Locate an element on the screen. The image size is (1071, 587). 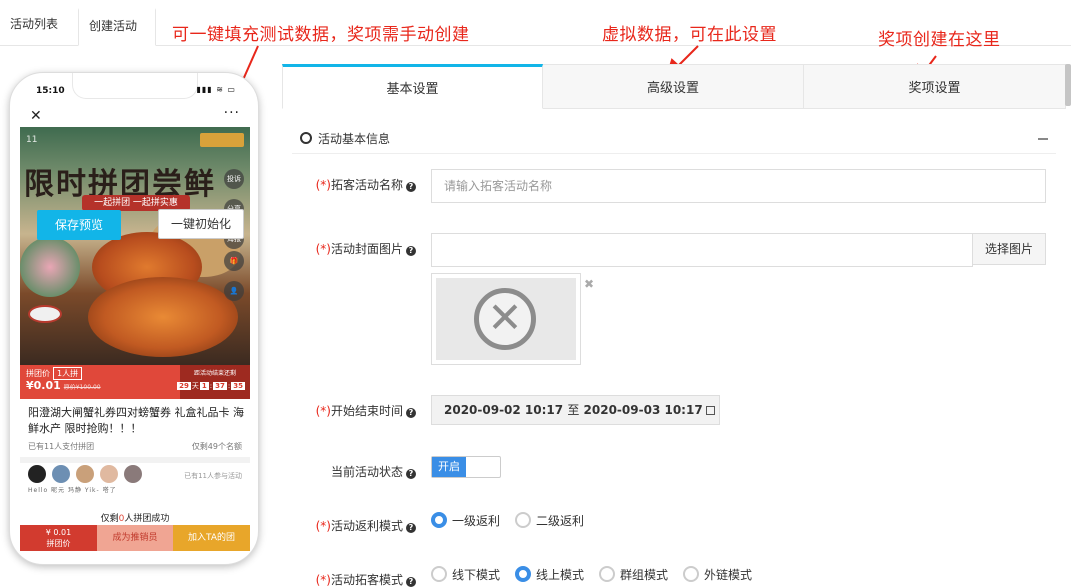
cover-image-path-input is located at coordinates (702, 250).